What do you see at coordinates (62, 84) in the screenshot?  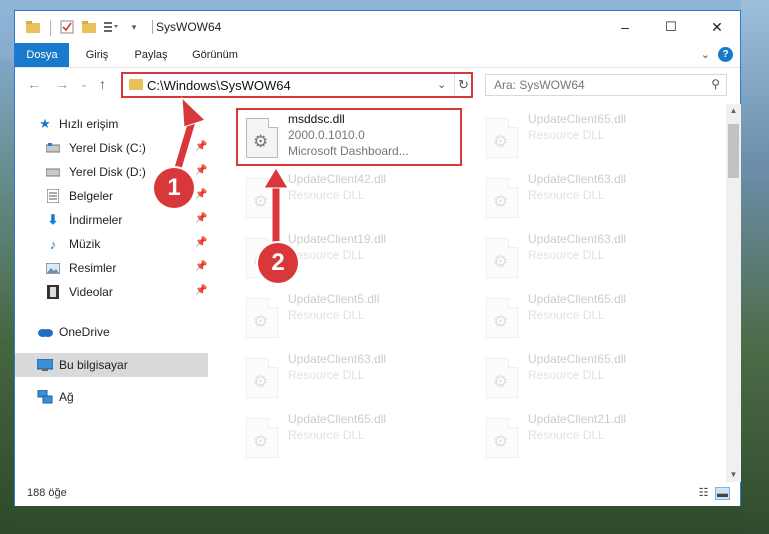 I see `forward-arrow-icon: →` at bounding box center [62, 84].